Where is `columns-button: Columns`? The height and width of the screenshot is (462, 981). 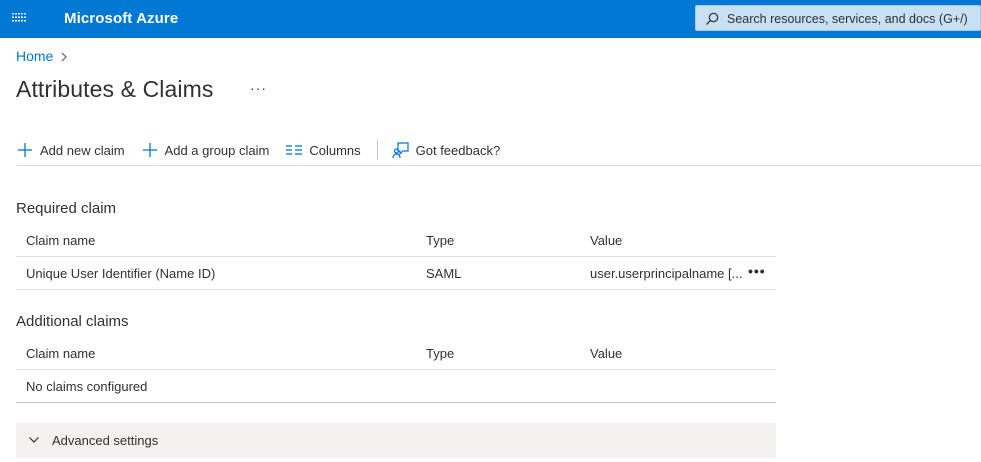 columns-button: Columns is located at coordinates (323, 150).